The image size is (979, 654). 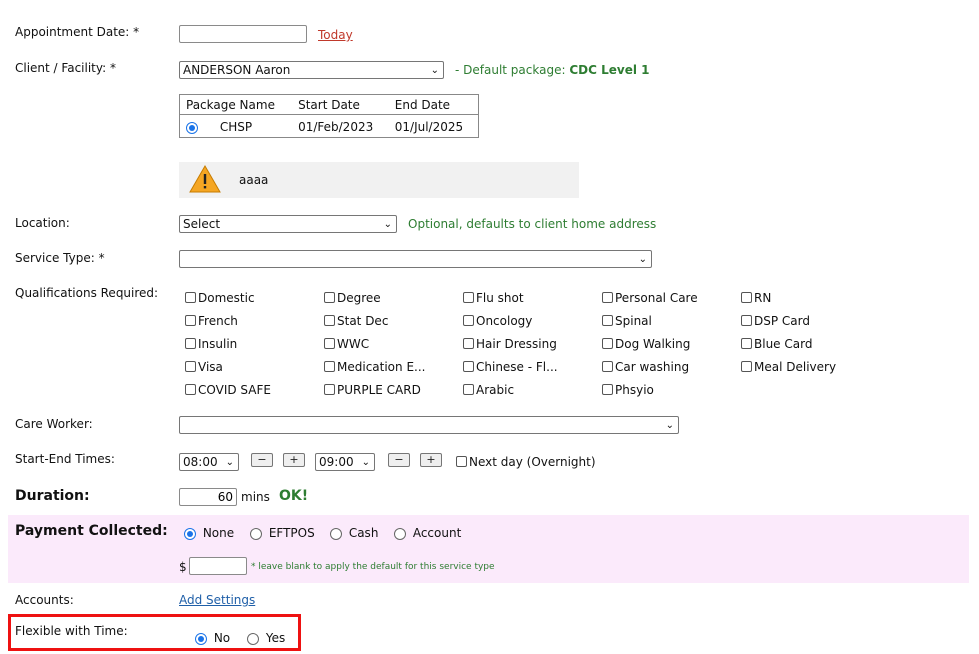 I want to click on qualification-checkbox: Dog Walking, so click(x=646, y=344).